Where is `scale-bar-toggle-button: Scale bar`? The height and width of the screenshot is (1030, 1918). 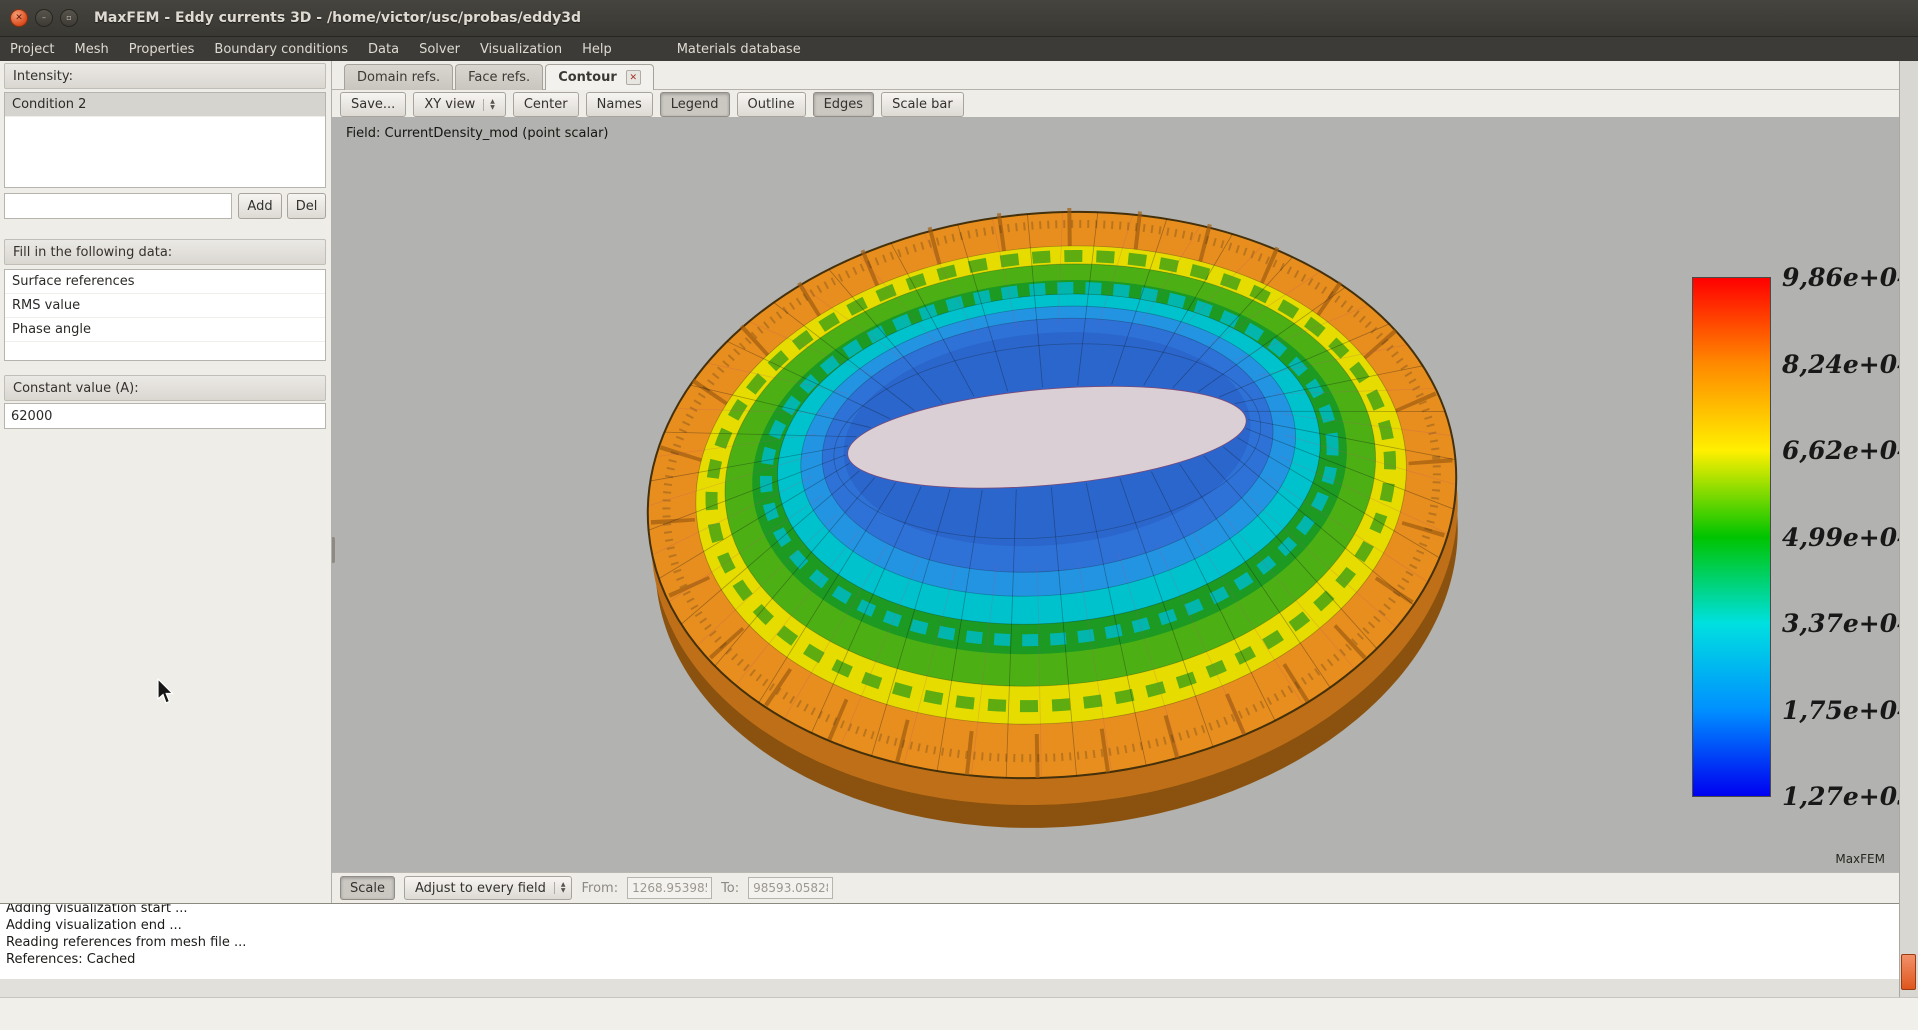 scale-bar-toggle-button: Scale bar is located at coordinates (922, 104).